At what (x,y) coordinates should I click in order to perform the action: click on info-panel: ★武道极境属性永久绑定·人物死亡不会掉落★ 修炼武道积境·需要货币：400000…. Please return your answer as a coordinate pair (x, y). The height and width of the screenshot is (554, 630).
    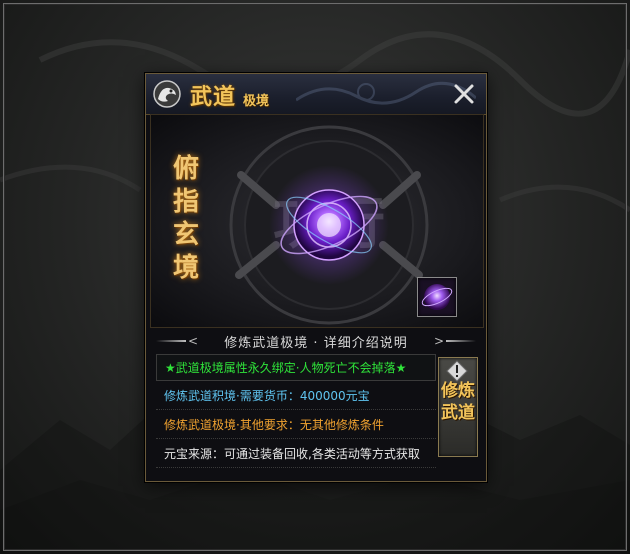
    Looking at the image, I should click on (296, 413).